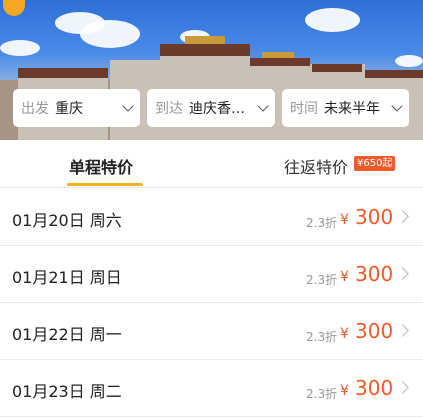  What do you see at coordinates (211, 217) in the screenshot?
I see `fare-row: 01月20日 周六 2.3折 ¥ 300` at bounding box center [211, 217].